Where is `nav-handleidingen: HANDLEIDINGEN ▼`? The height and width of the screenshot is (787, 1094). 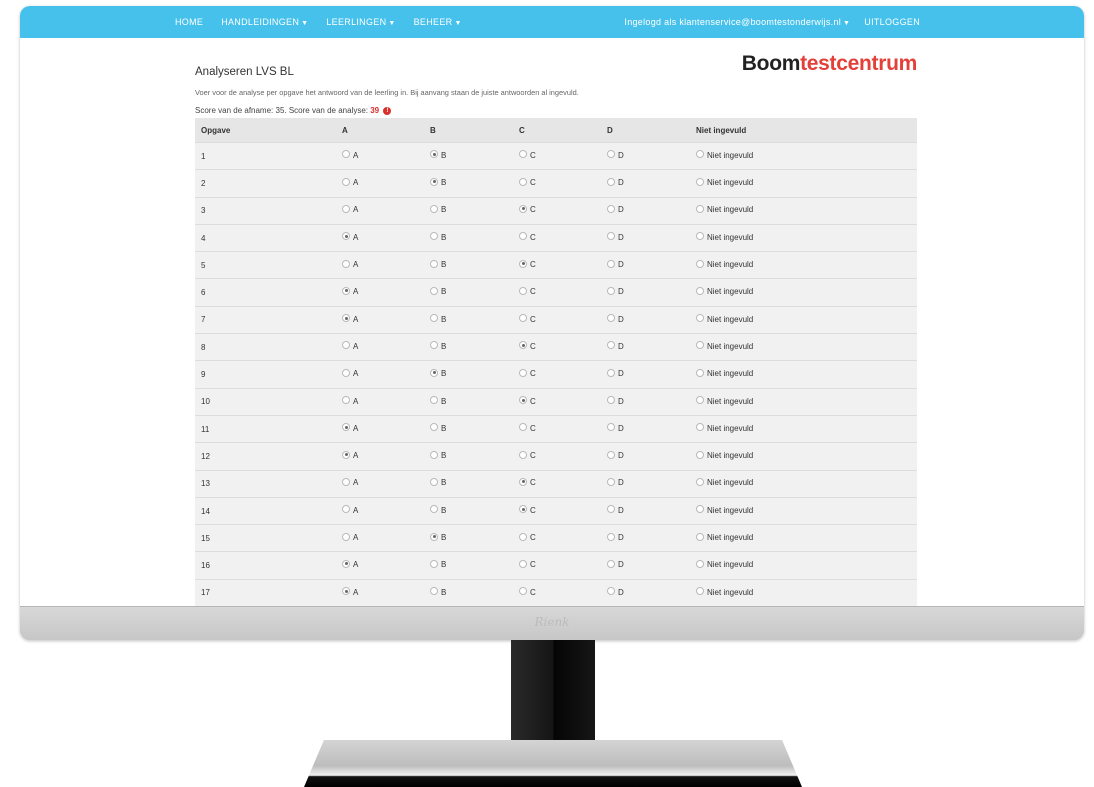 nav-handleidingen: HANDLEIDINGEN ▼ is located at coordinates (264, 22).